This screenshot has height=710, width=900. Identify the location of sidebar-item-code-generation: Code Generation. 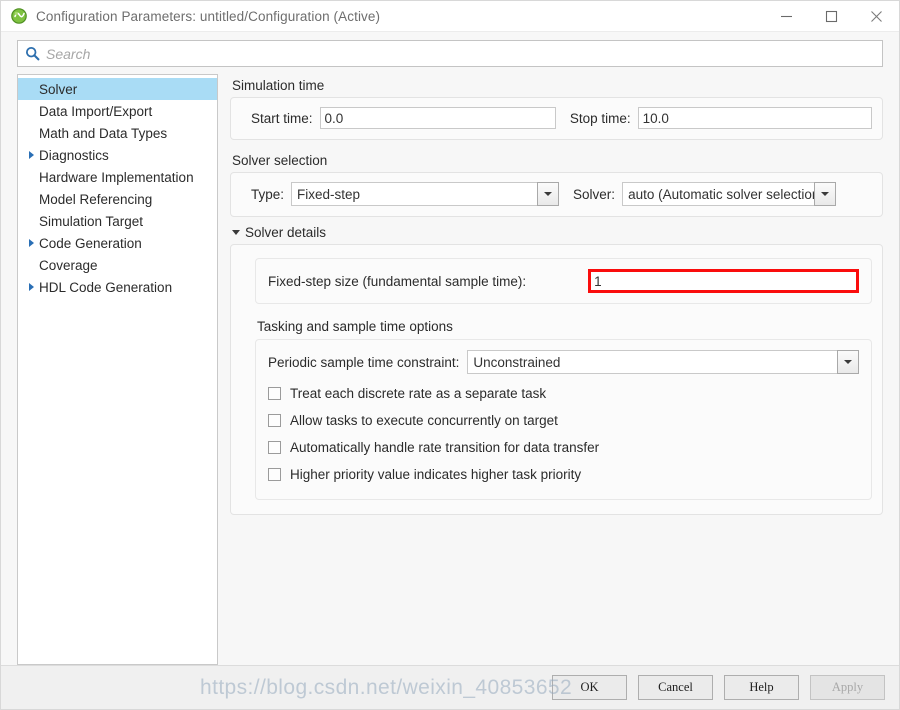
(117, 243).